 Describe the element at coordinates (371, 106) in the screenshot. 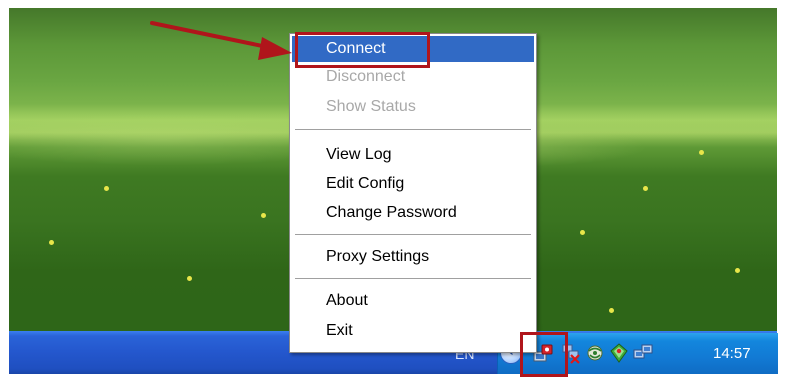

I see `menu-item-show-status: Show Status` at that location.